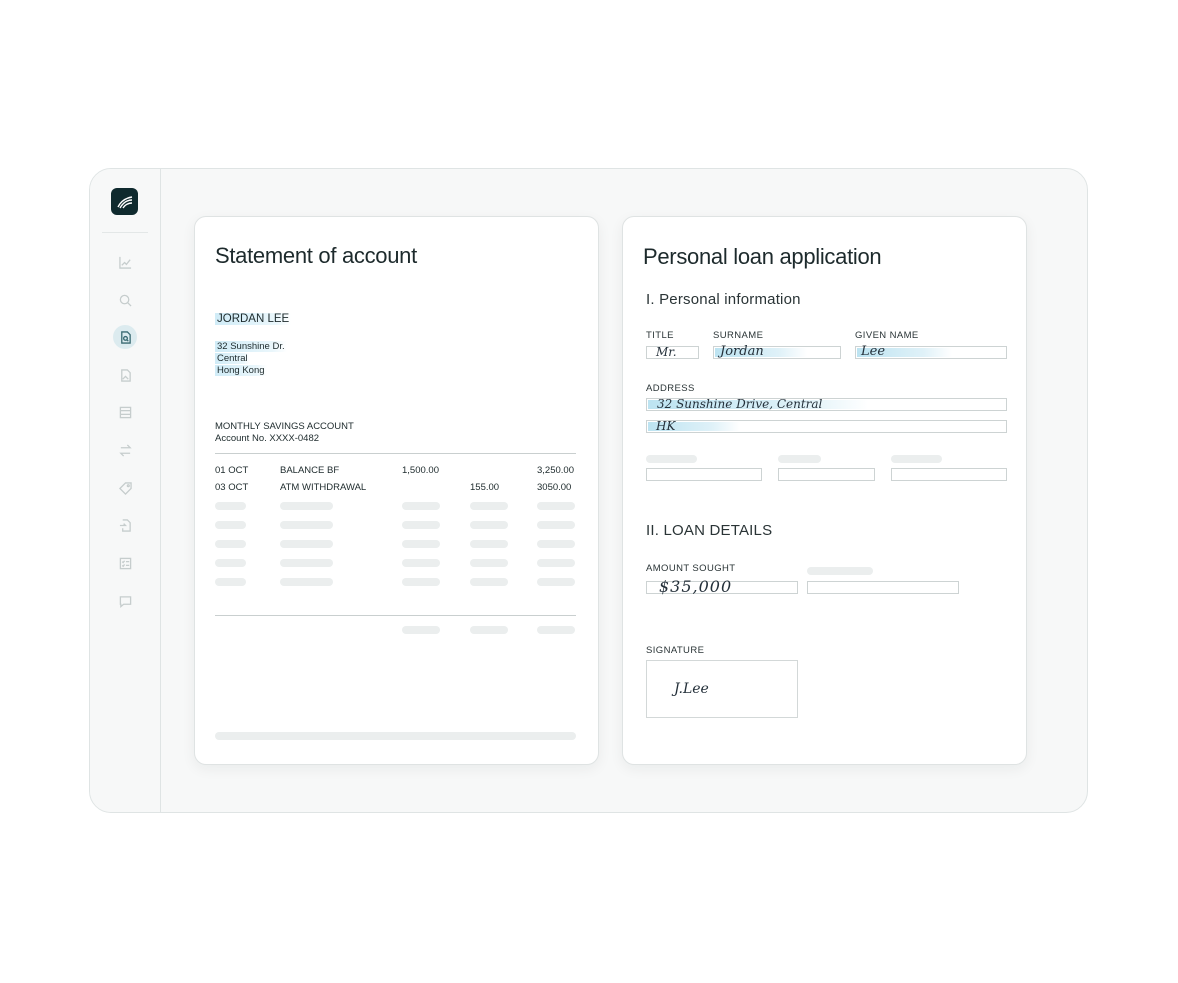 Image resolution: width=1178 pixels, height=983 pixels. I want to click on amount-sought-field: $35,000, so click(722, 586).